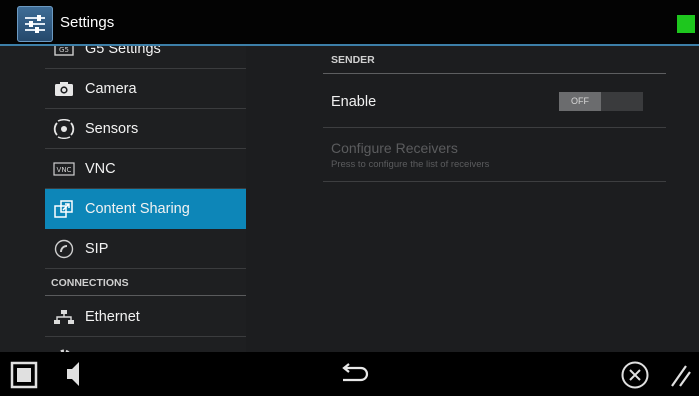 The image size is (699, 396). What do you see at coordinates (580, 101) in the screenshot?
I see `toggle-state-label: OFF` at bounding box center [580, 101].